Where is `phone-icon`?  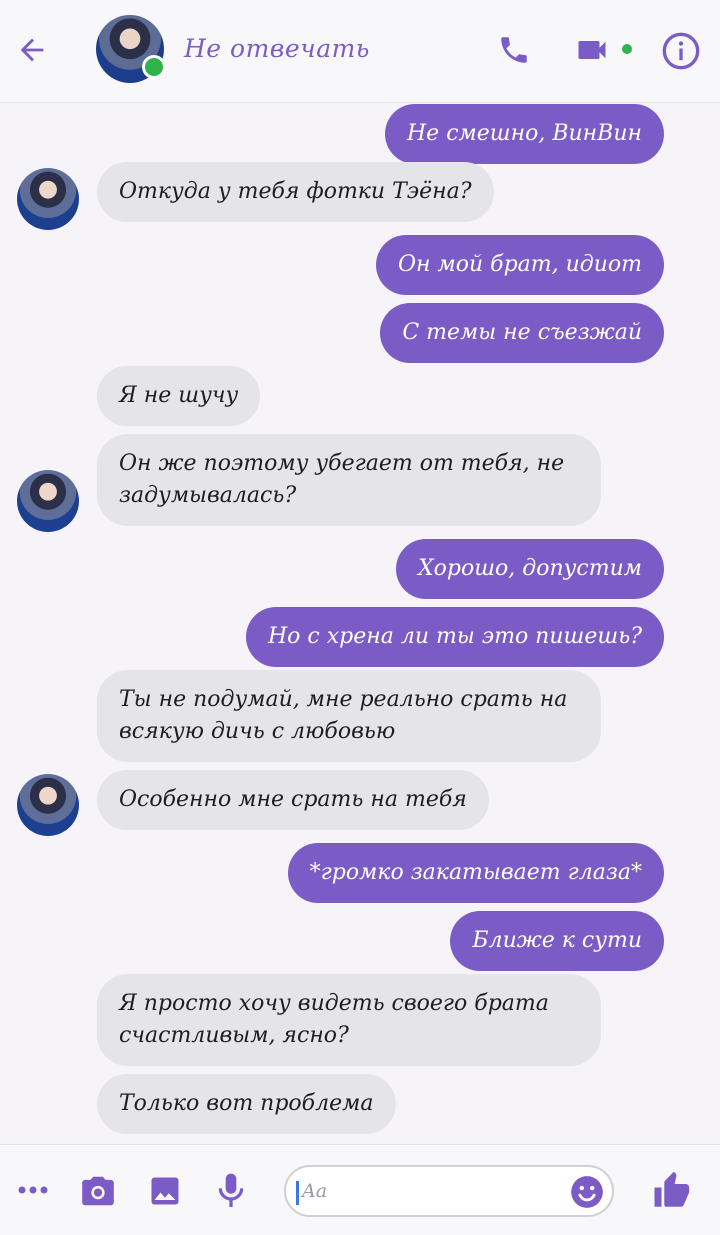 phone-icon is located at coordinates (514, 50).